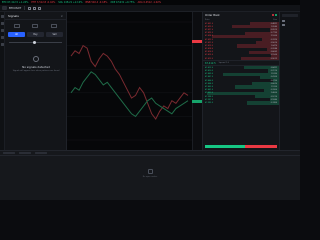  Describe the element at coordinates (15, 8) in the screenshot. I see `symbol-label: BTCUSDT` at that location.